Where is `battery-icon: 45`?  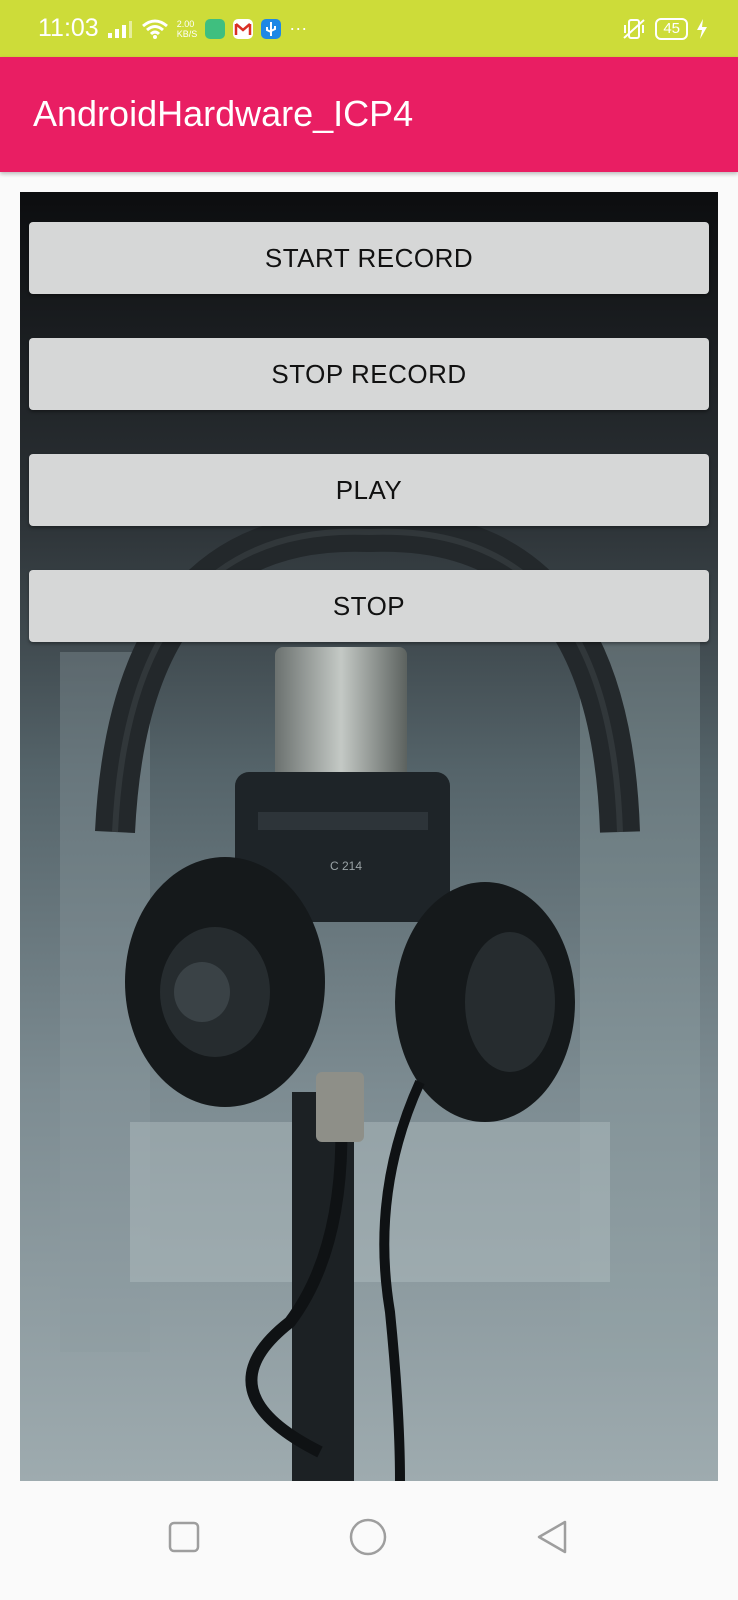 battery-icon: 45 is located at coordinates (671, 28).